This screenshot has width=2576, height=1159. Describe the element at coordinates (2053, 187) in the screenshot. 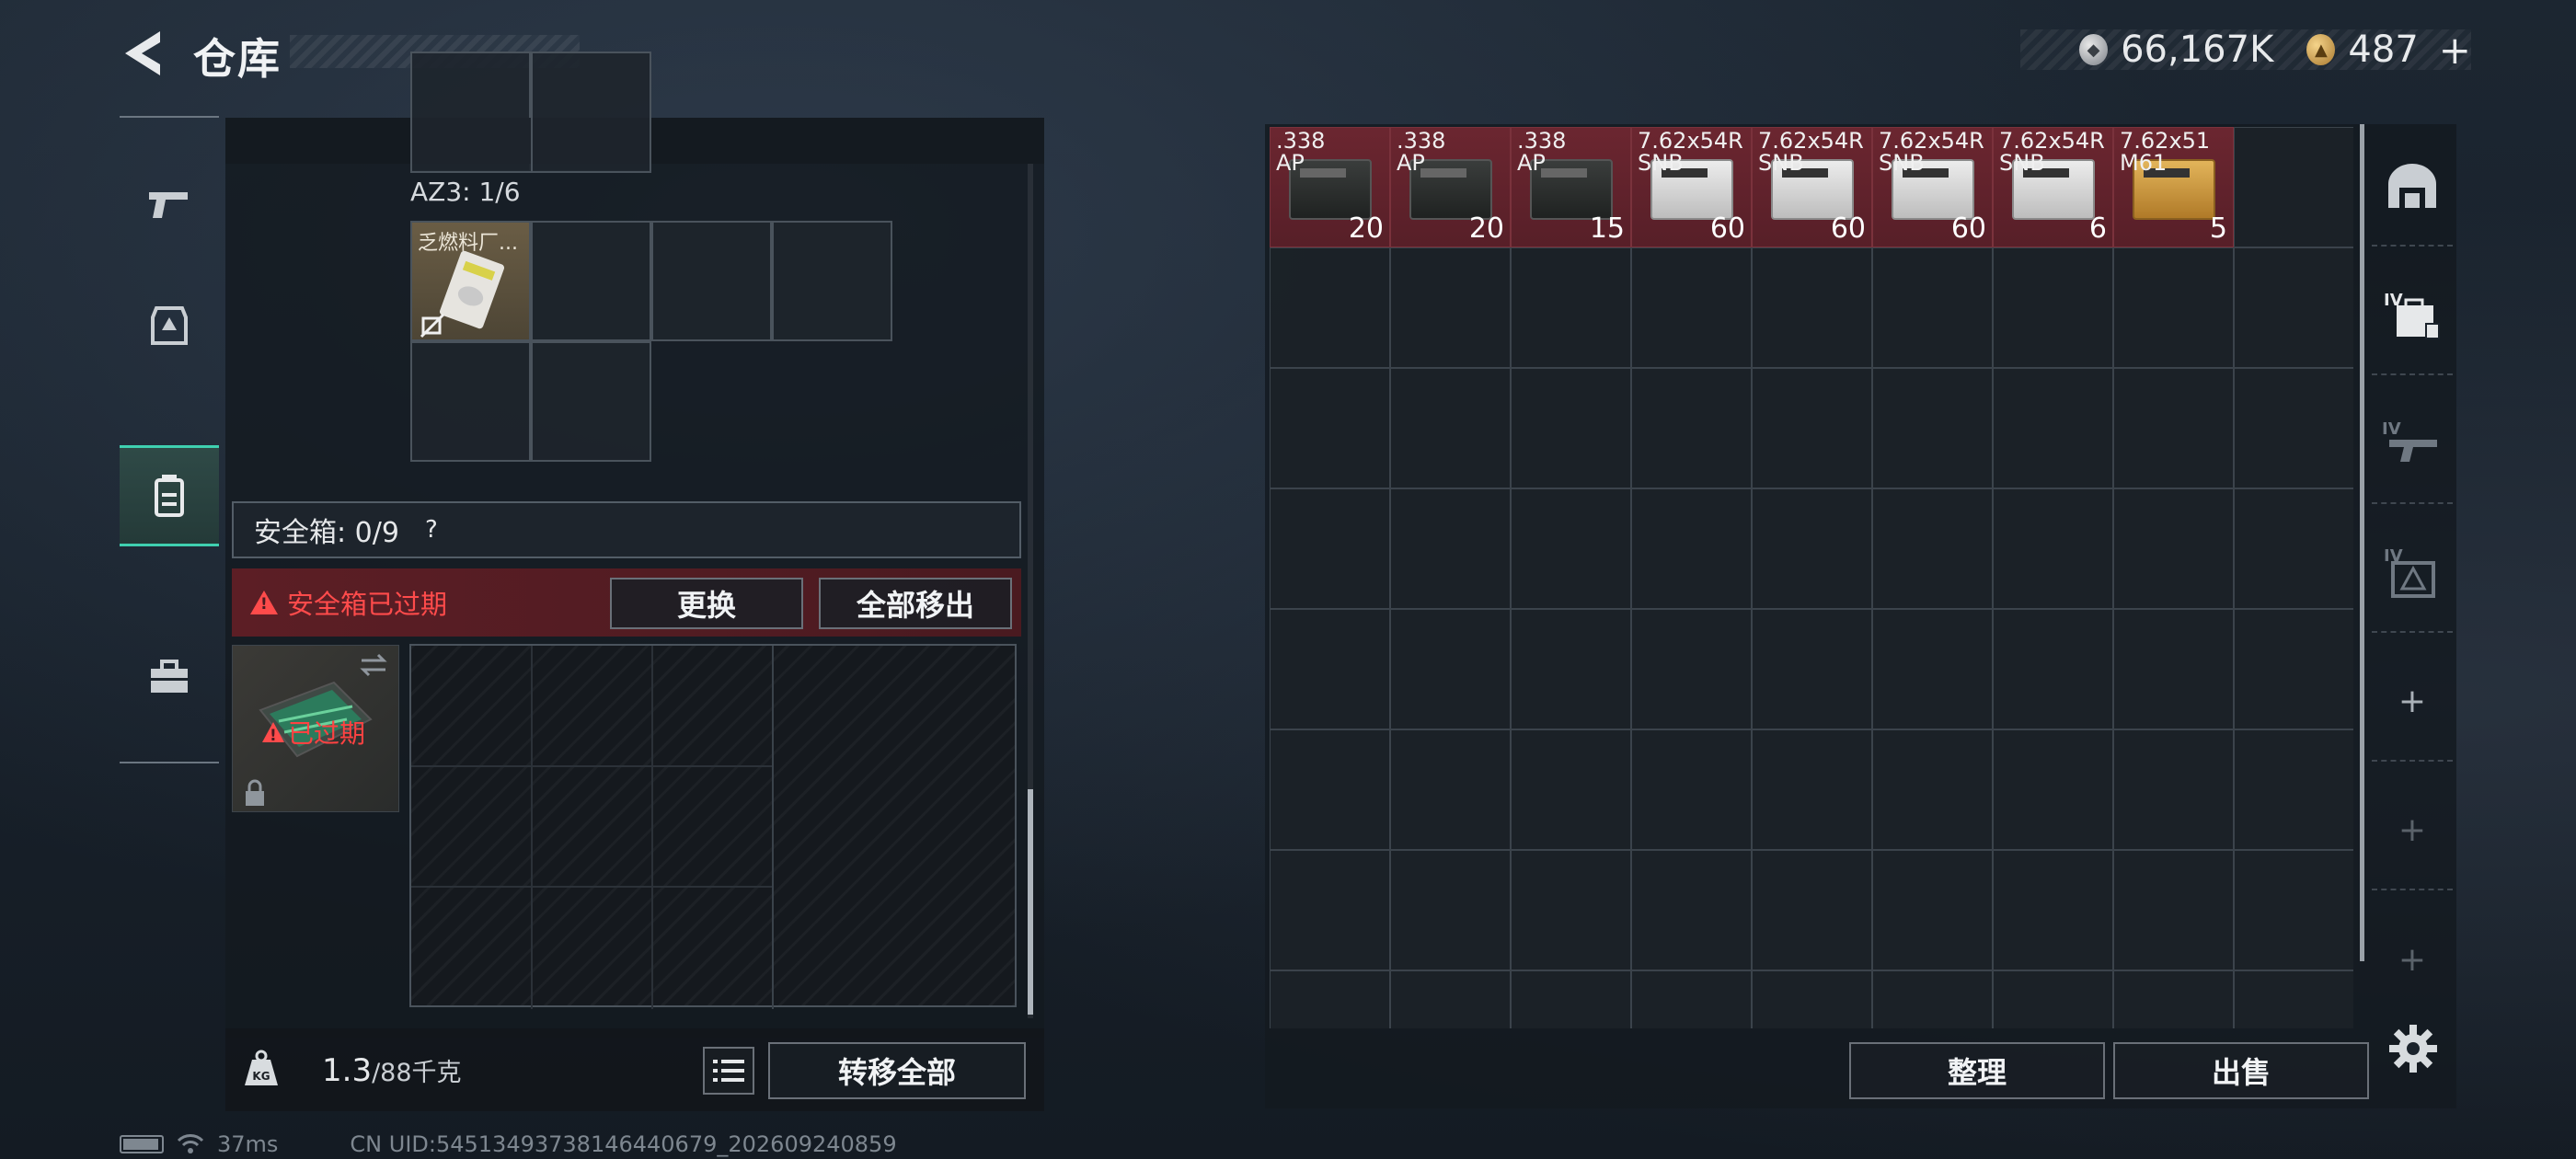

I see `stash-item-slot: 7.62x54R SNB 6` at that location.